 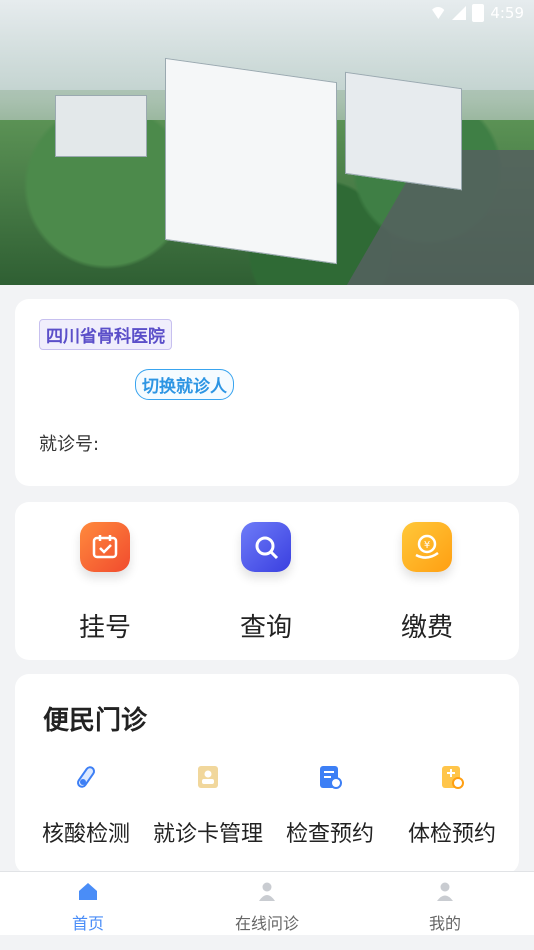 What do you see at coordinates (453, 777) in the screenshot?
I see `medical-doc-icon` at bounding box center [453, 777].